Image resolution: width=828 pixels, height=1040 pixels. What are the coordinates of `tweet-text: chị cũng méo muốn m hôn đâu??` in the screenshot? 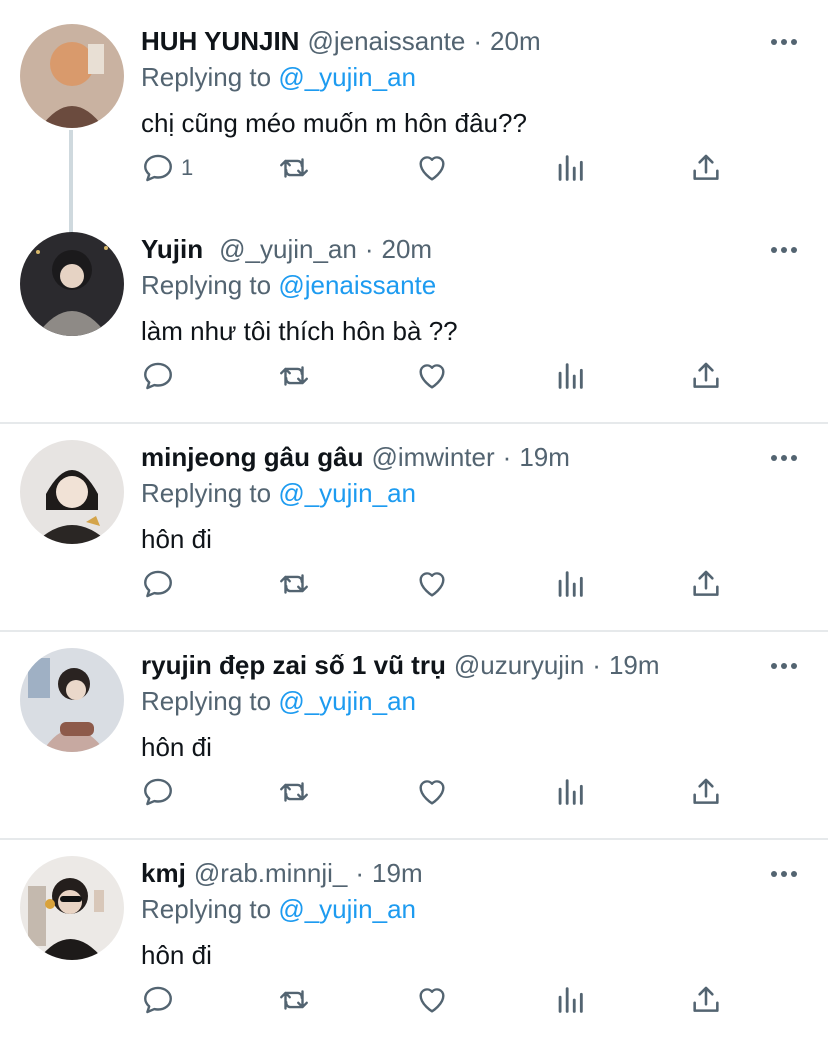 It's located at (334, 123).